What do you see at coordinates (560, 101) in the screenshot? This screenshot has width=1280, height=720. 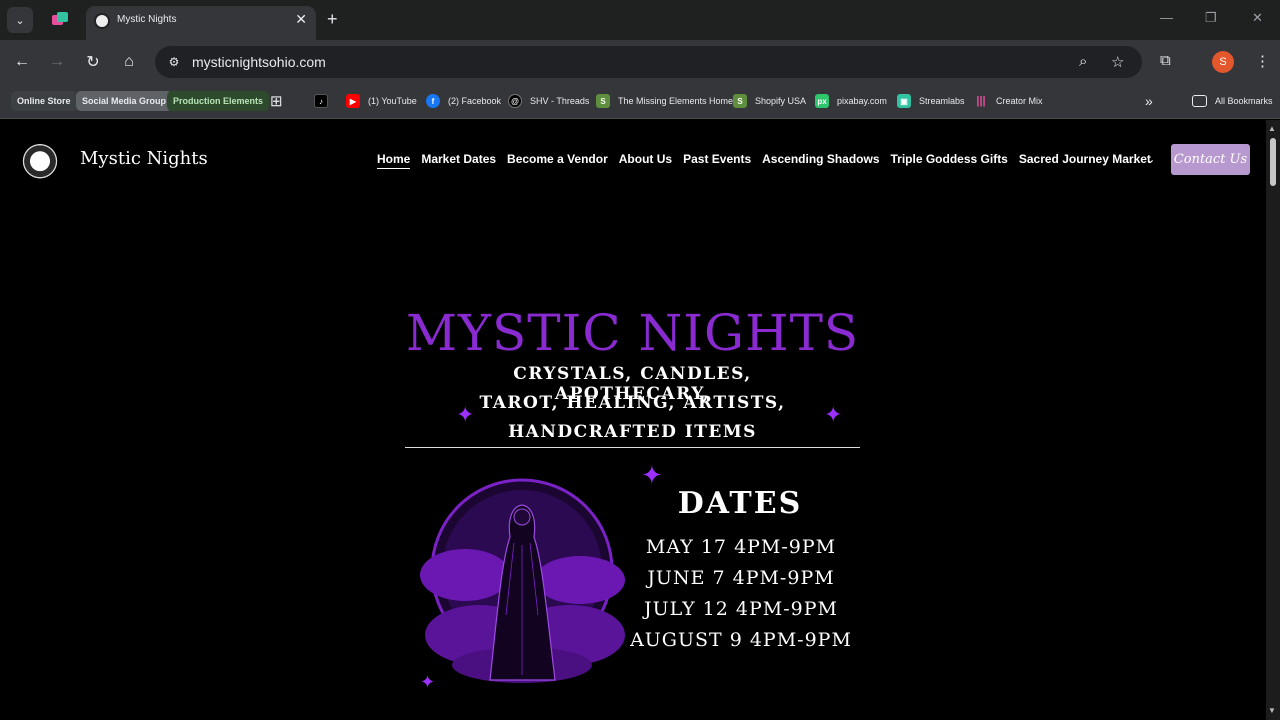 I see `bookmark-label: SHV - Threads` at bounding box center [560, 101].